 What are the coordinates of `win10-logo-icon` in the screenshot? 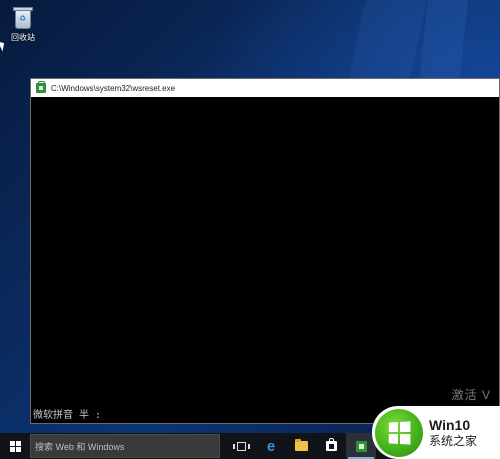 It's located at (399, 432).